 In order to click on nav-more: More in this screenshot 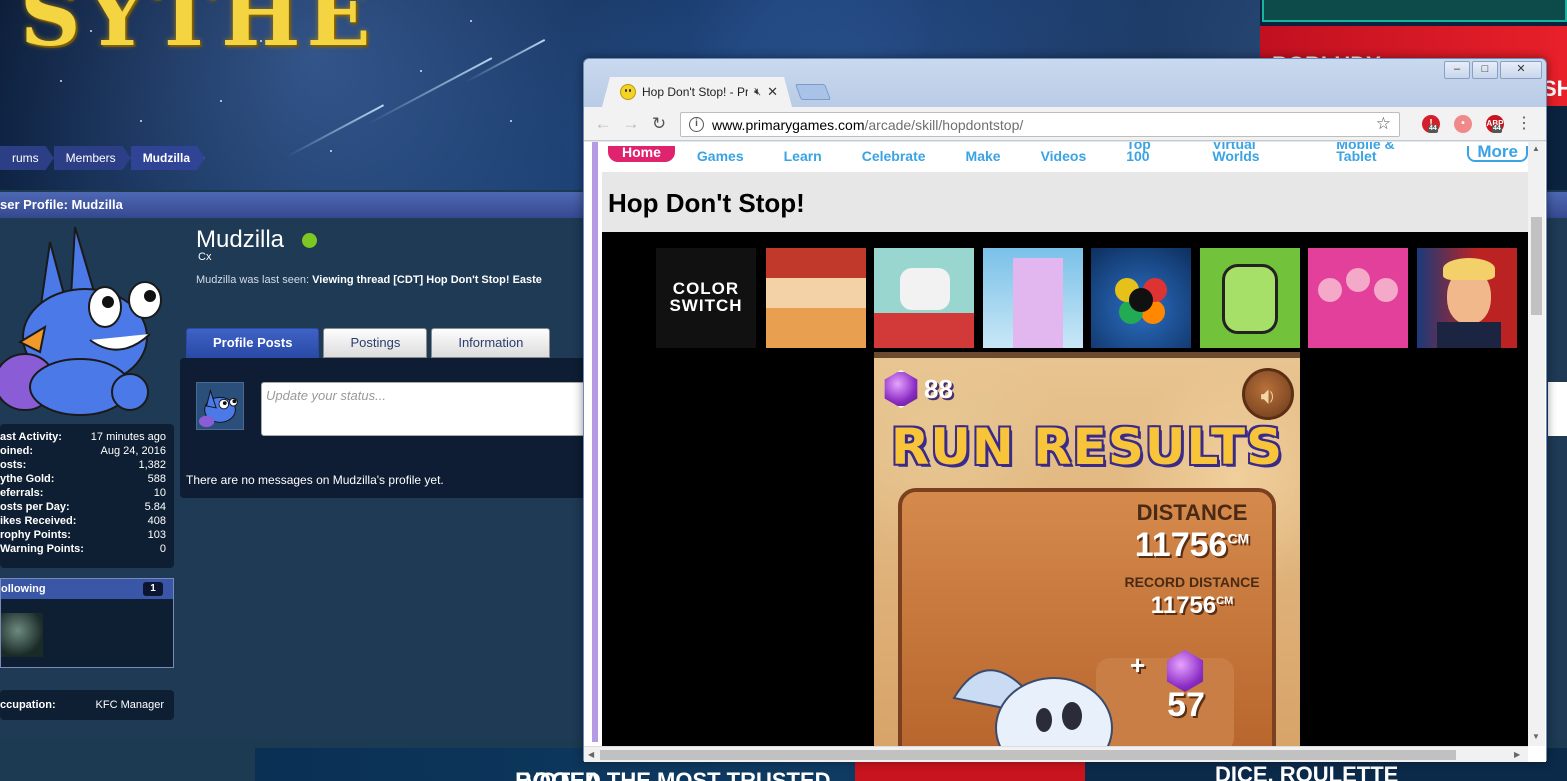, I will do `click(1497, 152)`.